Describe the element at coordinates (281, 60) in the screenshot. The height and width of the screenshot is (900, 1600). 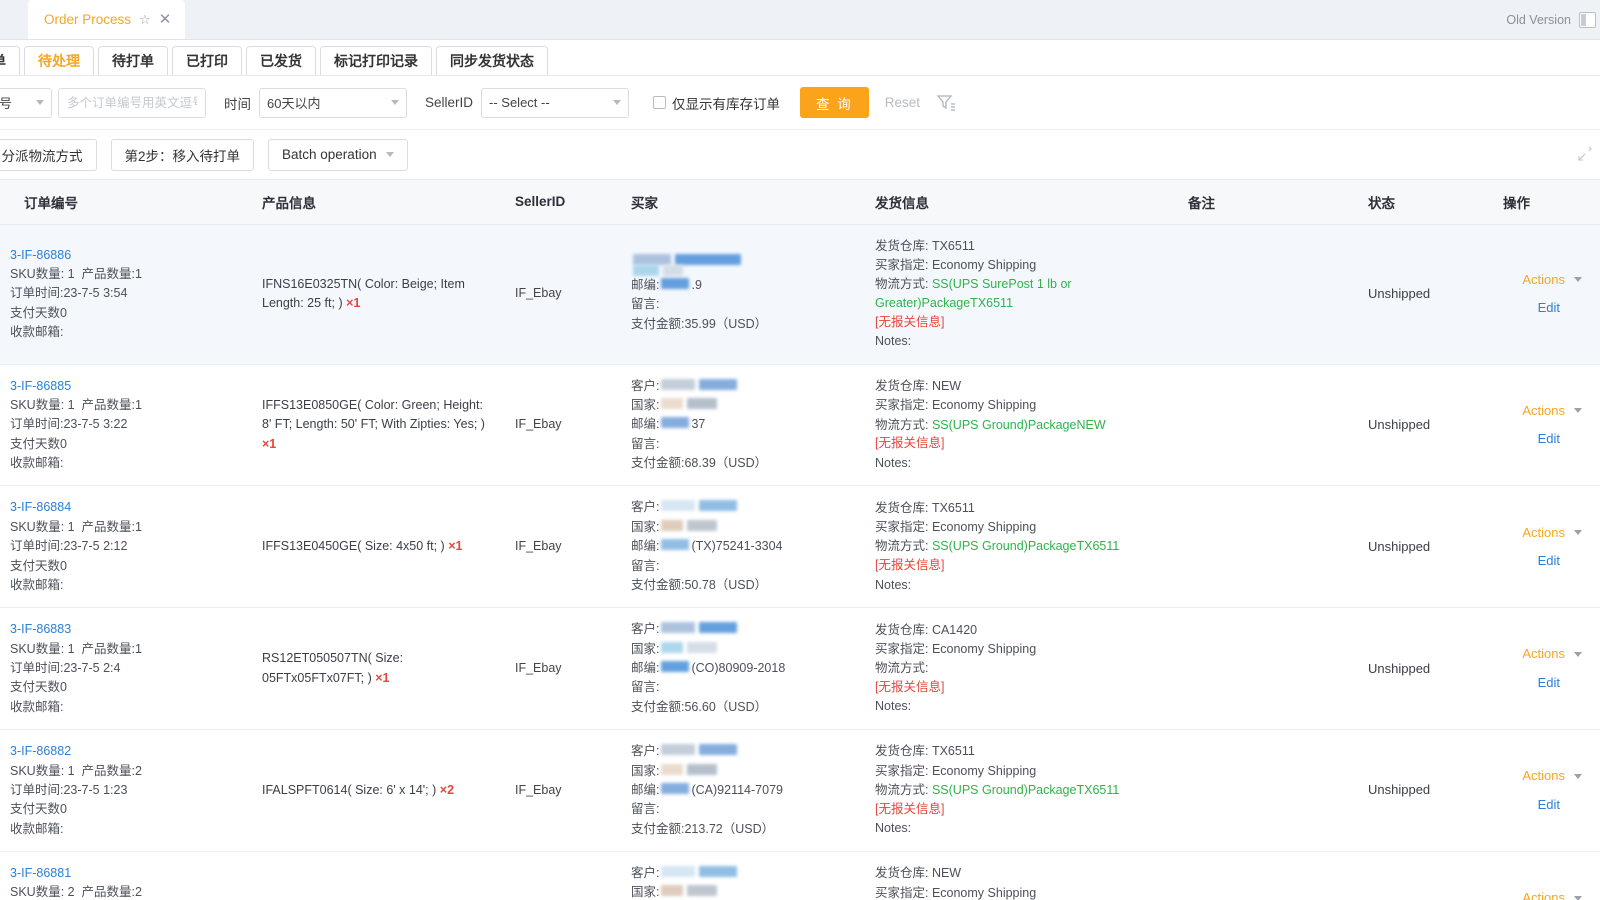
I see `status-tab-shipped: 已发货` at that location.